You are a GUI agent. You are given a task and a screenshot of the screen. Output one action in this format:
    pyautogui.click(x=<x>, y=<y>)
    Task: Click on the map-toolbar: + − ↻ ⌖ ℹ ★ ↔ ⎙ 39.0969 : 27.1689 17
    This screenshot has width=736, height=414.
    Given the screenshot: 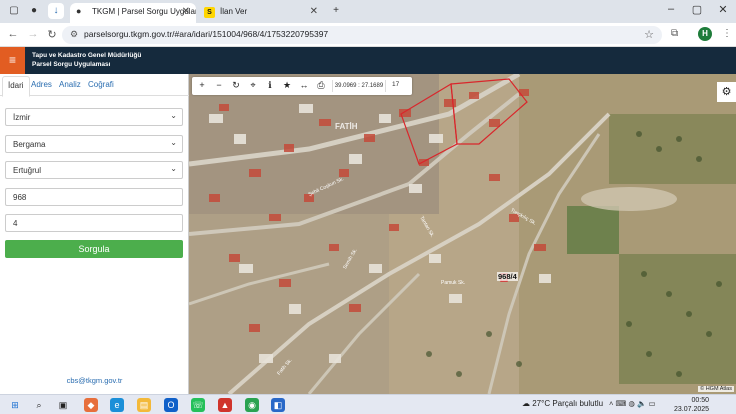 What is the action you would take?
    pyautogui.click(x=302, y=86)
    